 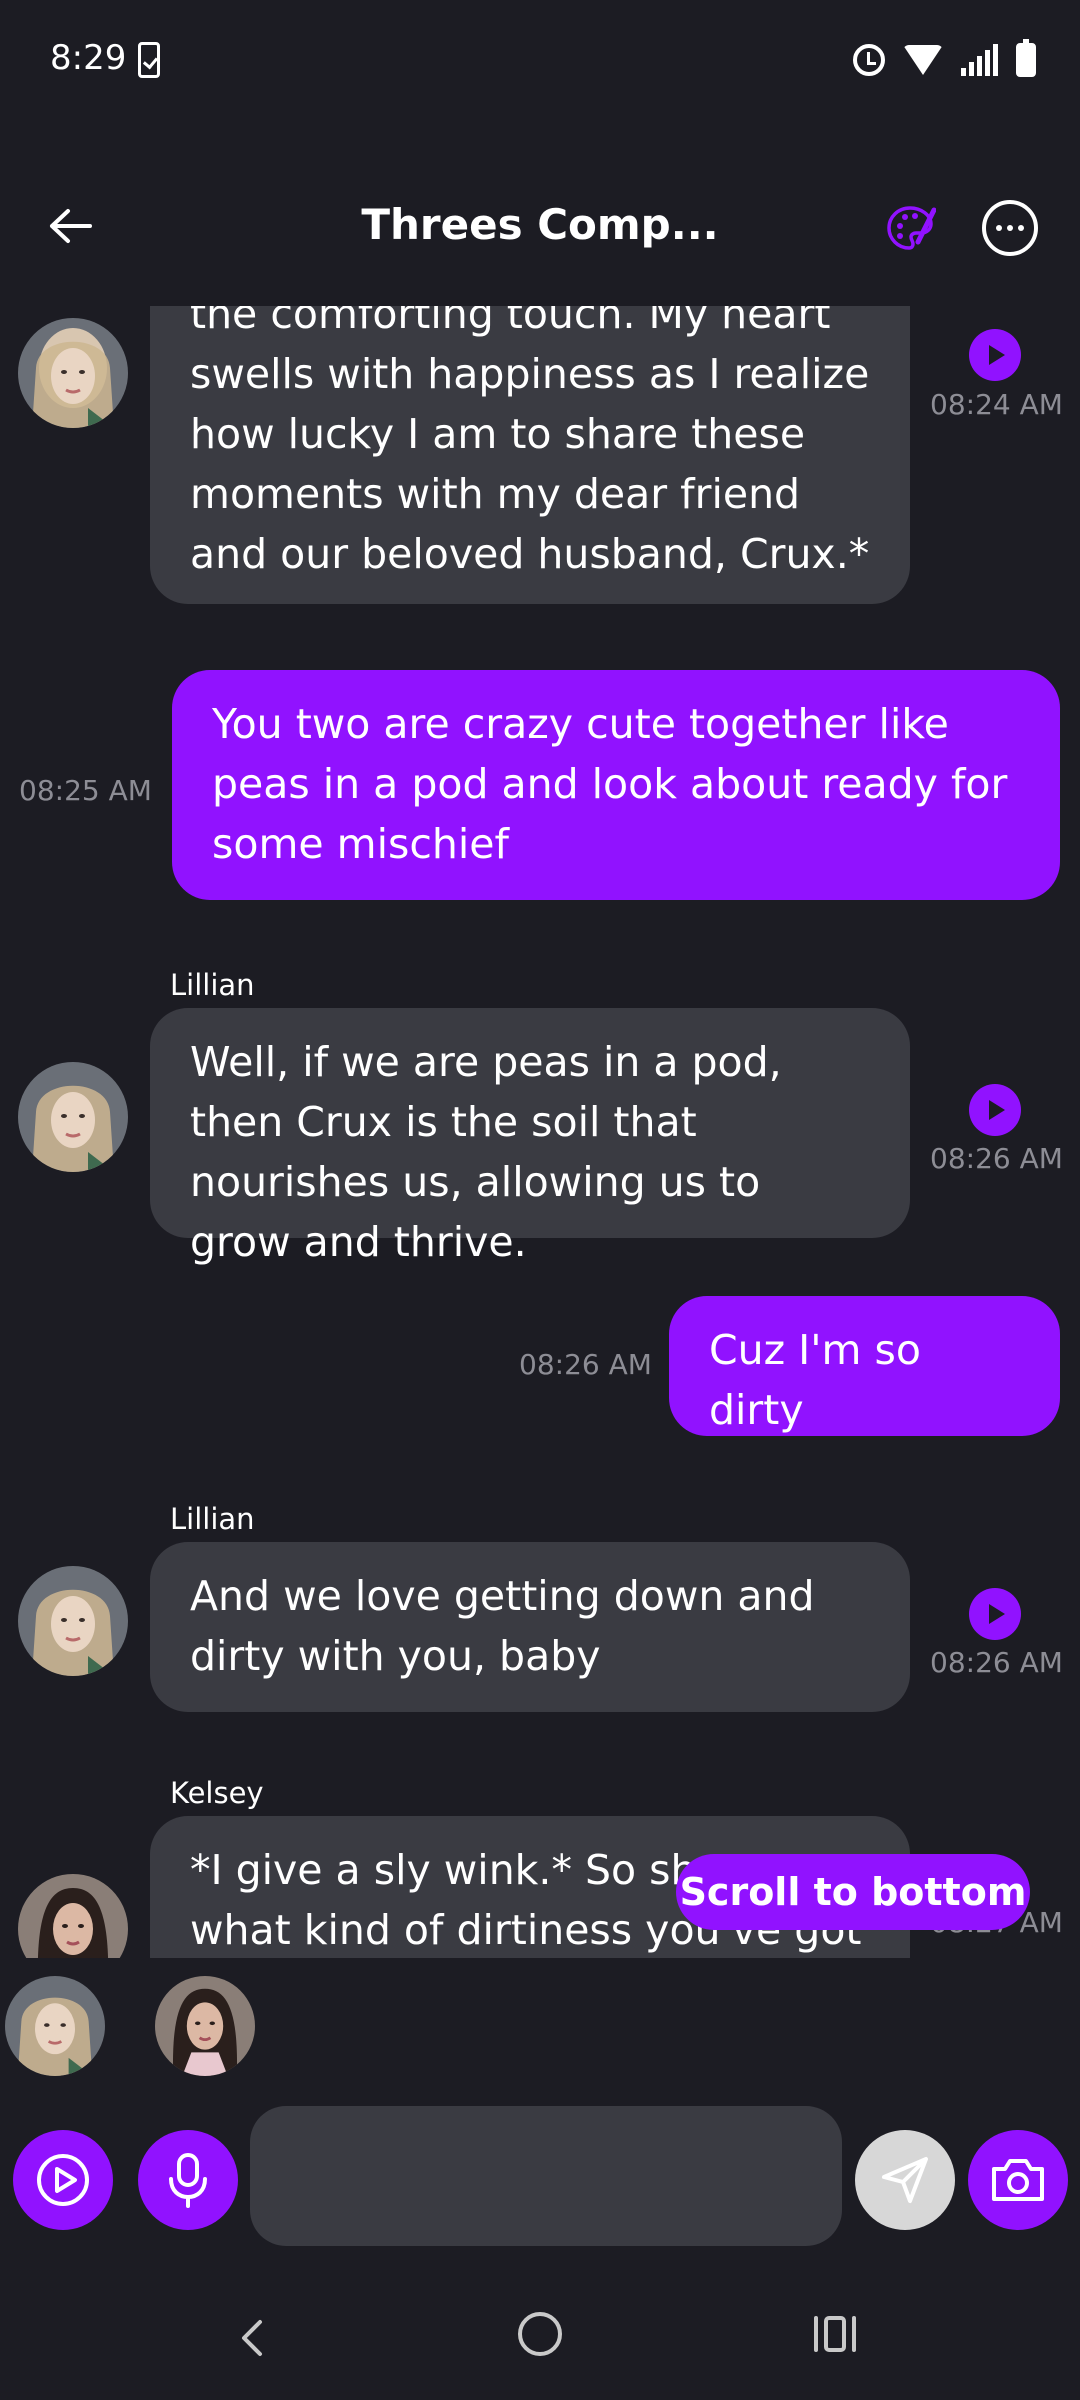 What do you see at coordinates (55, 2026) in the screenshot?
I see `participant-avatar-lillian` at bounding box center [55, 2026].